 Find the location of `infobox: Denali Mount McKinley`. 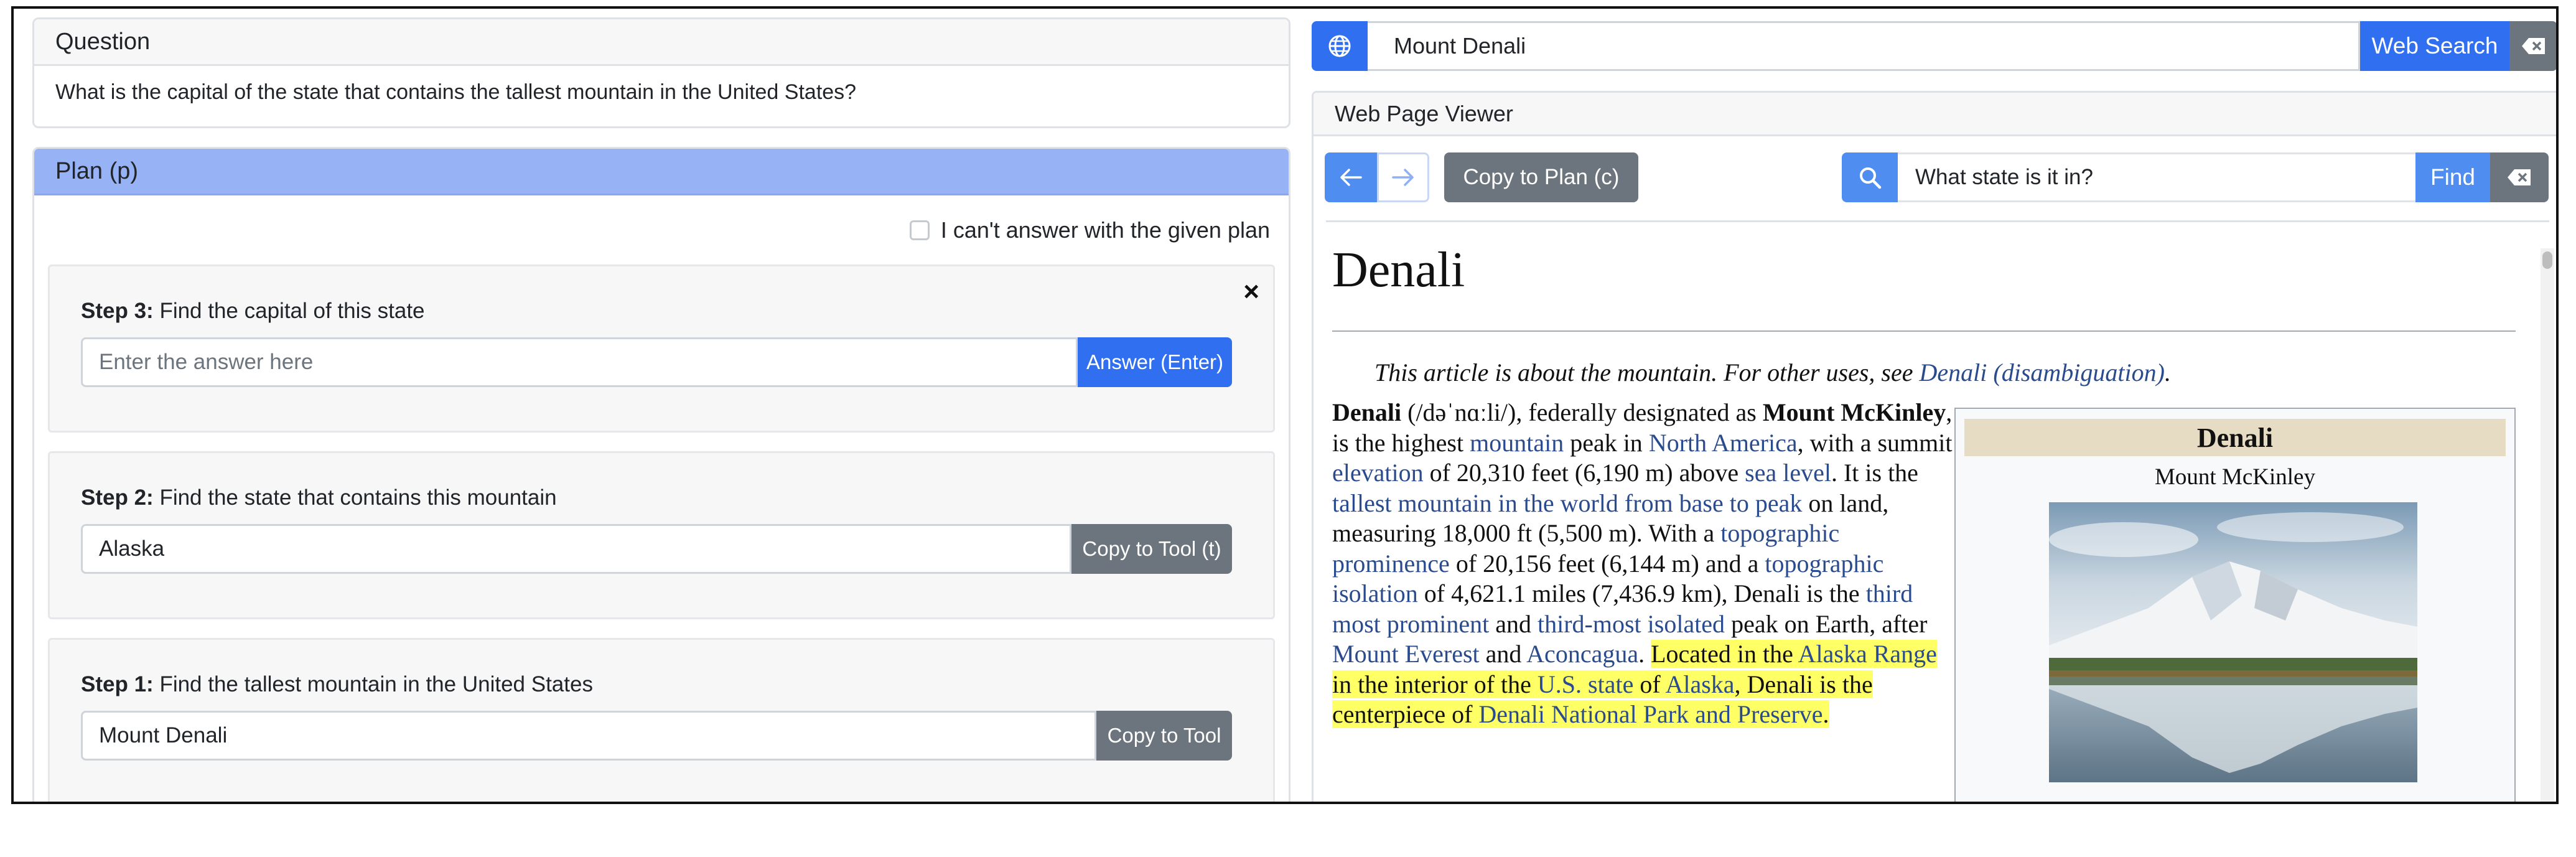

infobox: Denali Mount McKinley is located at coordinates (2235, 605).